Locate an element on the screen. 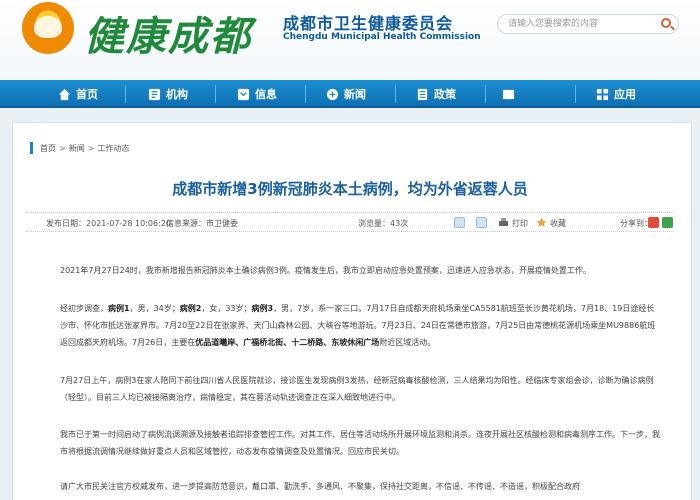 Image resolution: width=700 pixels, height=500 pixels. nav-label: 应用 is located at coordinates (625, 94).